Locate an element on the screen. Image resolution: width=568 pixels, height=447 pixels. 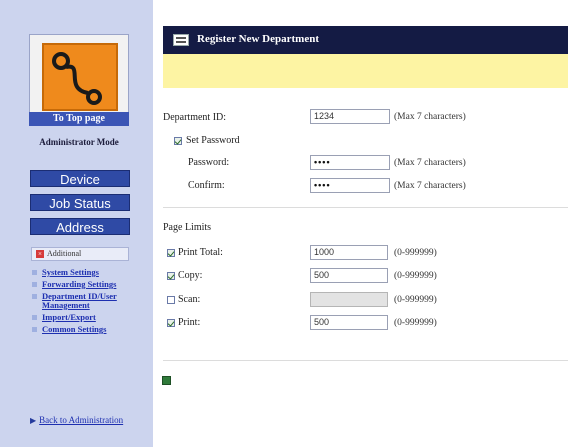
print-checkbox is located at coordinates (171, 323).